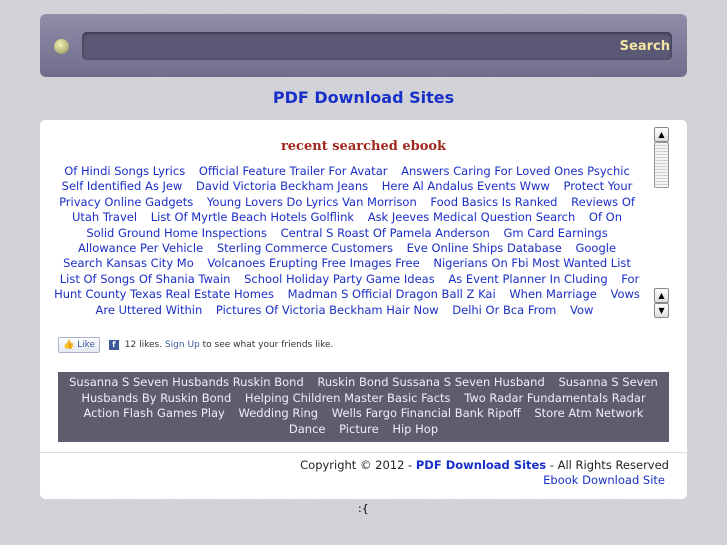 The image size is (727, 545). Describe the element at coordinates (186, 382) in the screenshot. I see `tag-link: Susanna S Seven Husbands Ruskin Bond` at that location.